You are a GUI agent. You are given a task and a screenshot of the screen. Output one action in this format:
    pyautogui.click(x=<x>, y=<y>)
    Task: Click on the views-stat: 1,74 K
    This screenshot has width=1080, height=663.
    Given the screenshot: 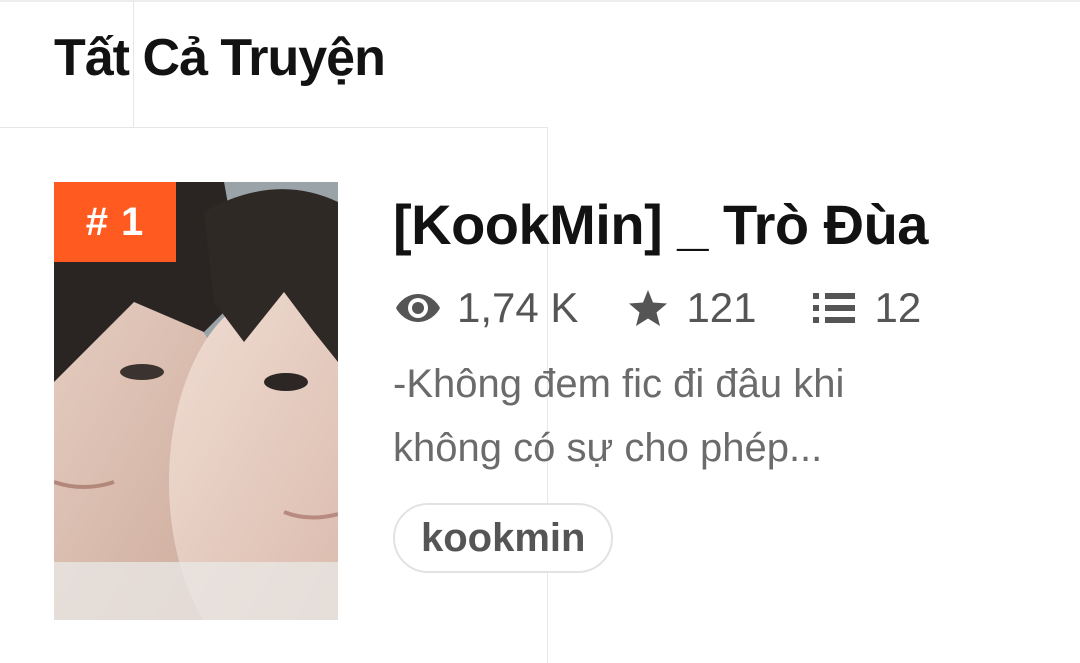 What is the action you would take?
    pyautogui.click(x=486, y=308)
    